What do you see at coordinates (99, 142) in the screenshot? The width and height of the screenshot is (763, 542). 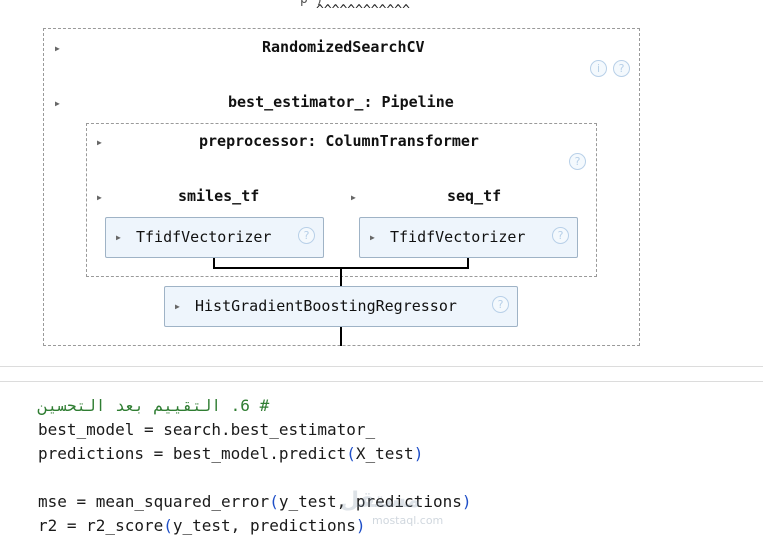 I see `expand-preprocessor-toggle-icon: ▶` at bounding box center [99, 142].